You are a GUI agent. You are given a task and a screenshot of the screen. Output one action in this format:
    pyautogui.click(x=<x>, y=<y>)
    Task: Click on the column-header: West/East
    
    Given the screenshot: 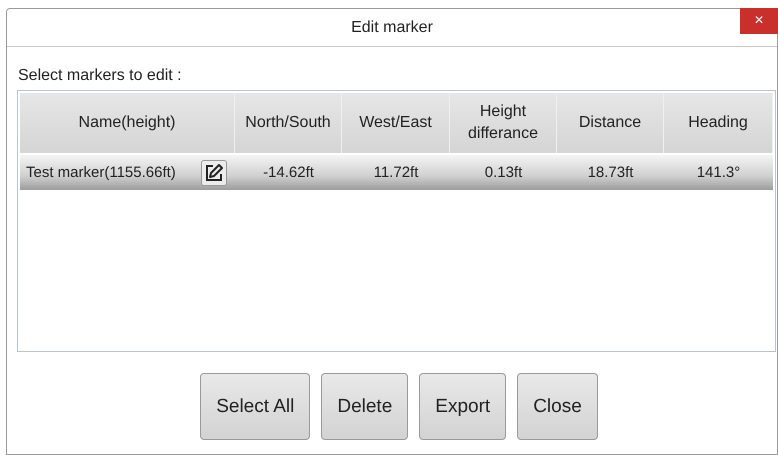 What is the action you would take?
    pyautogui.click(x=396, y=123)
    